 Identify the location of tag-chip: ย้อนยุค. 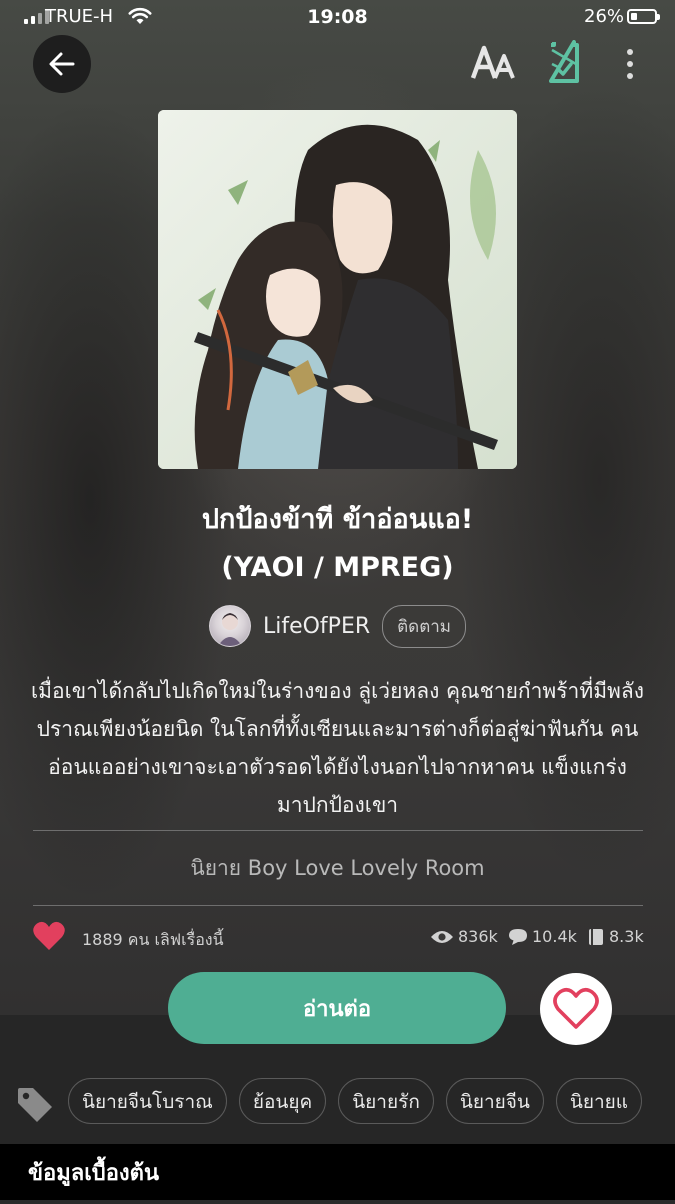
(282, 1101).